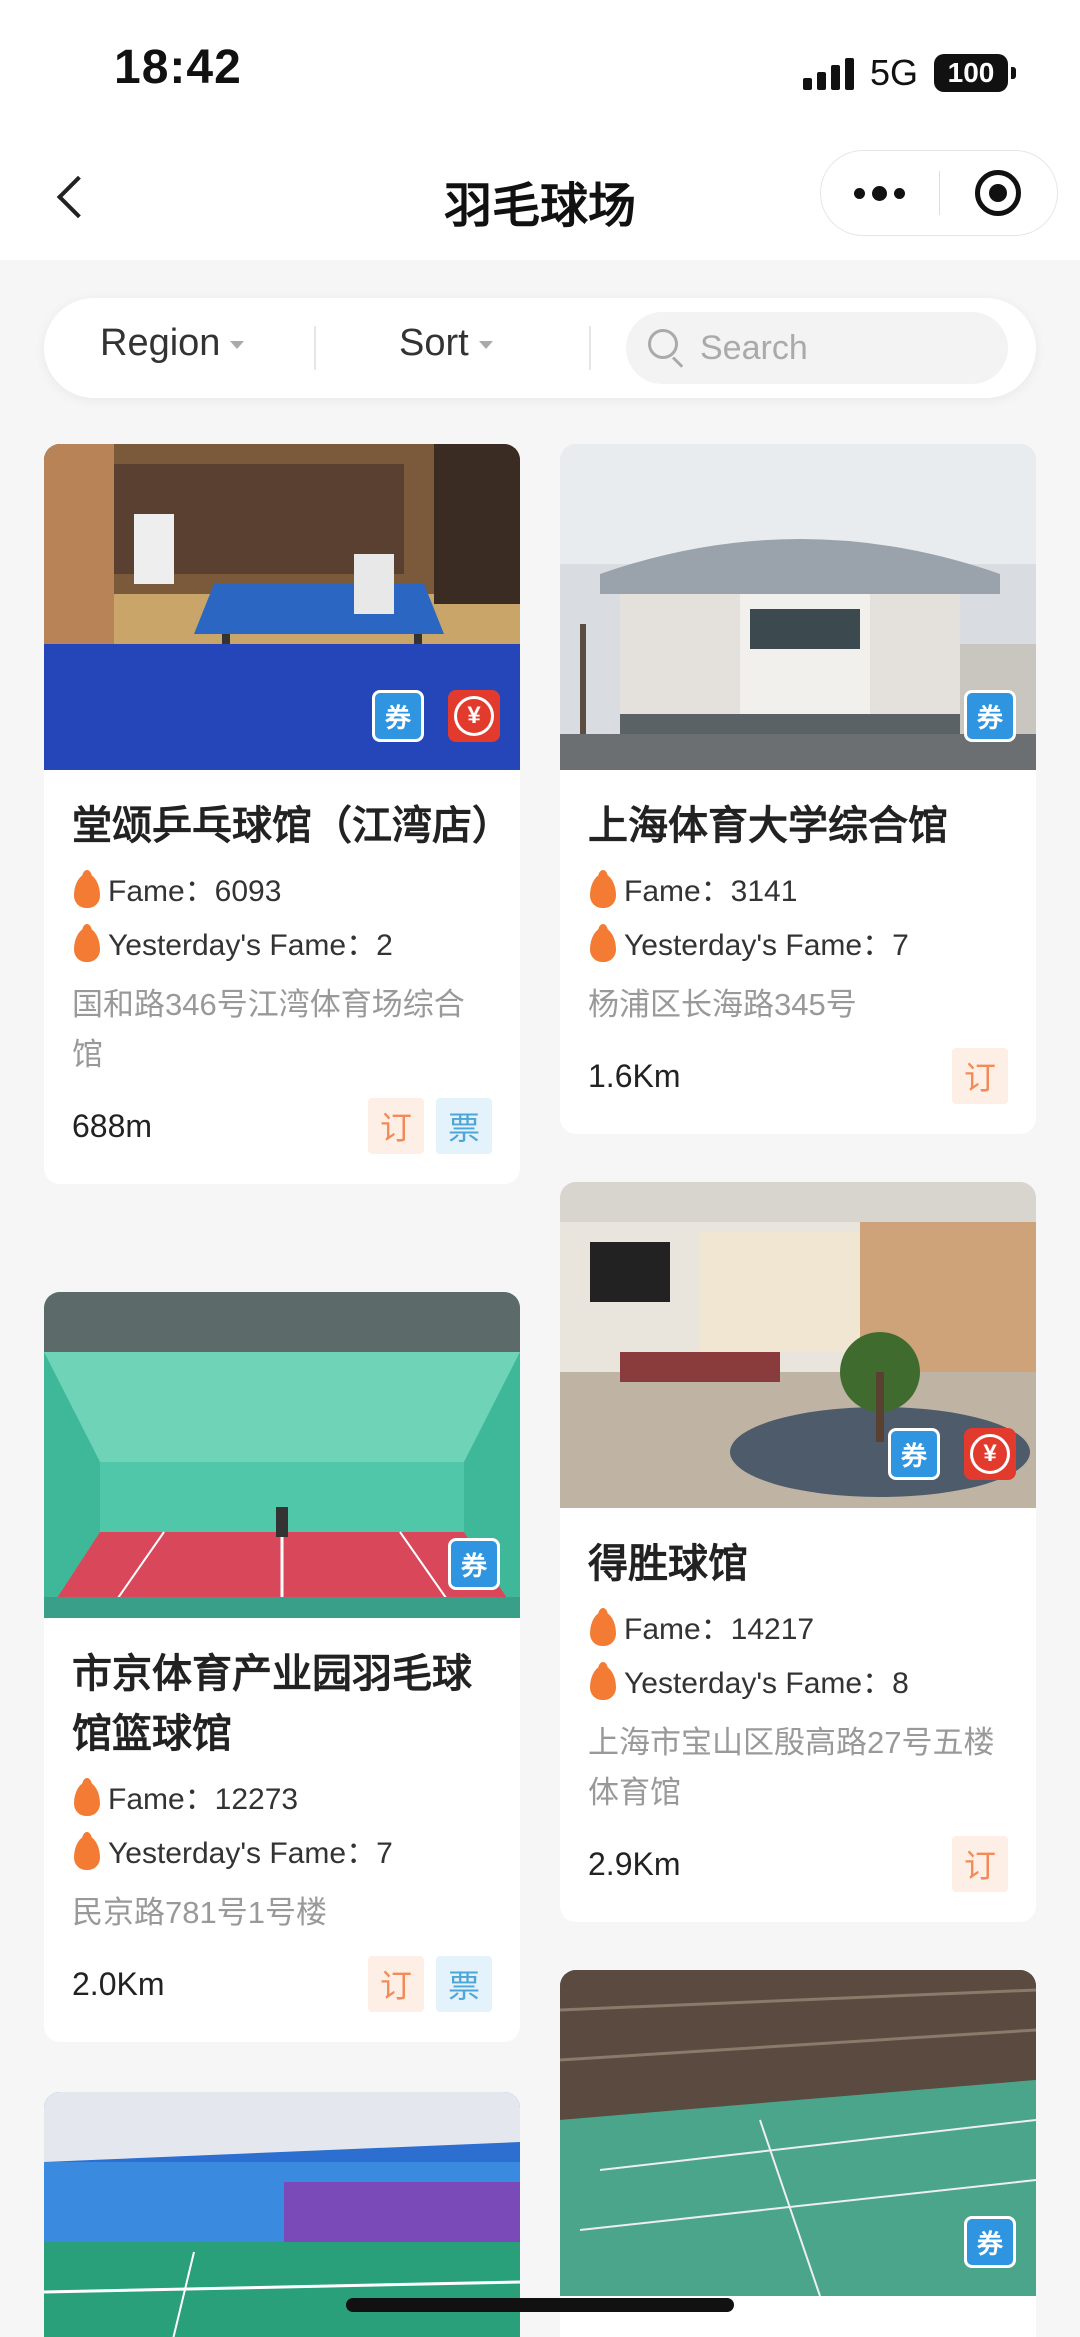  I want to click on region-filter: Region, so click(172, 343).